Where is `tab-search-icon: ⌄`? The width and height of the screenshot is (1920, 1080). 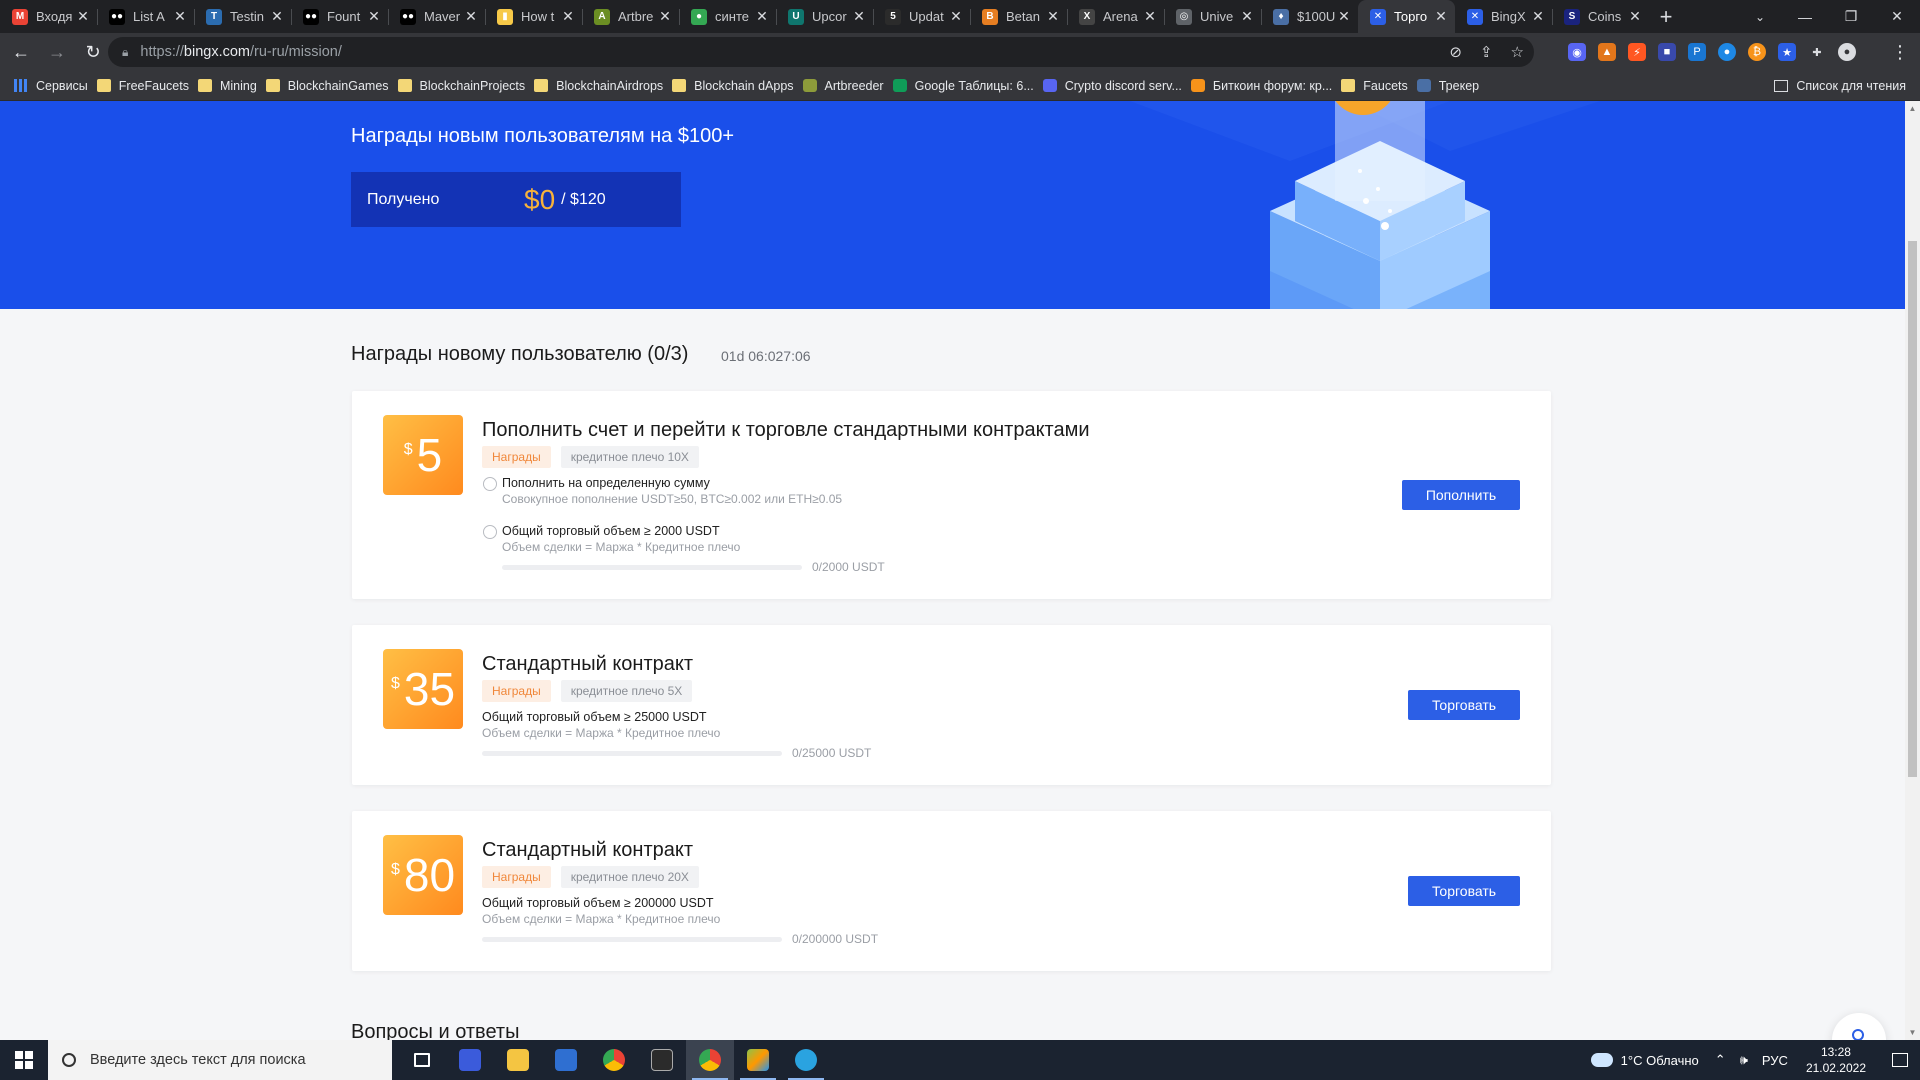
tab-search-icon: ⌄ is located at coordinates (1760, 16).